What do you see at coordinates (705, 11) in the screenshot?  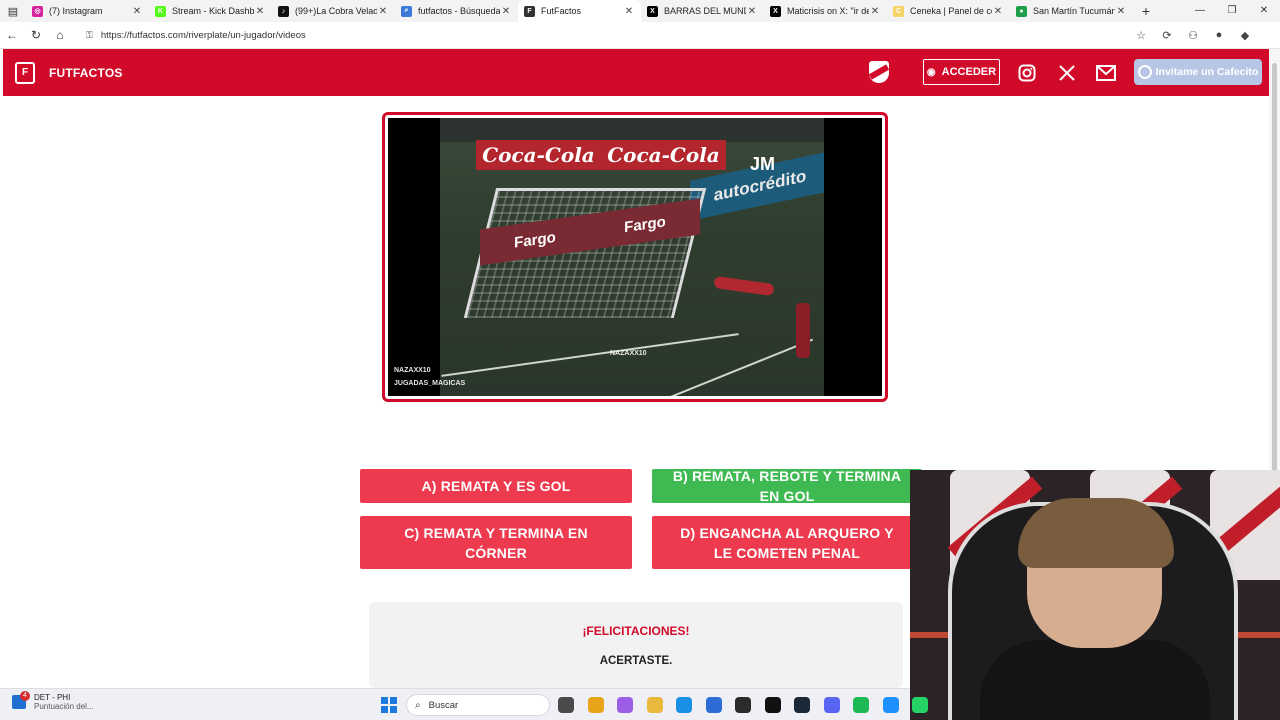 I see `tab-title: BARRAS DEL MUNDO` at bounding box center [705, 11].